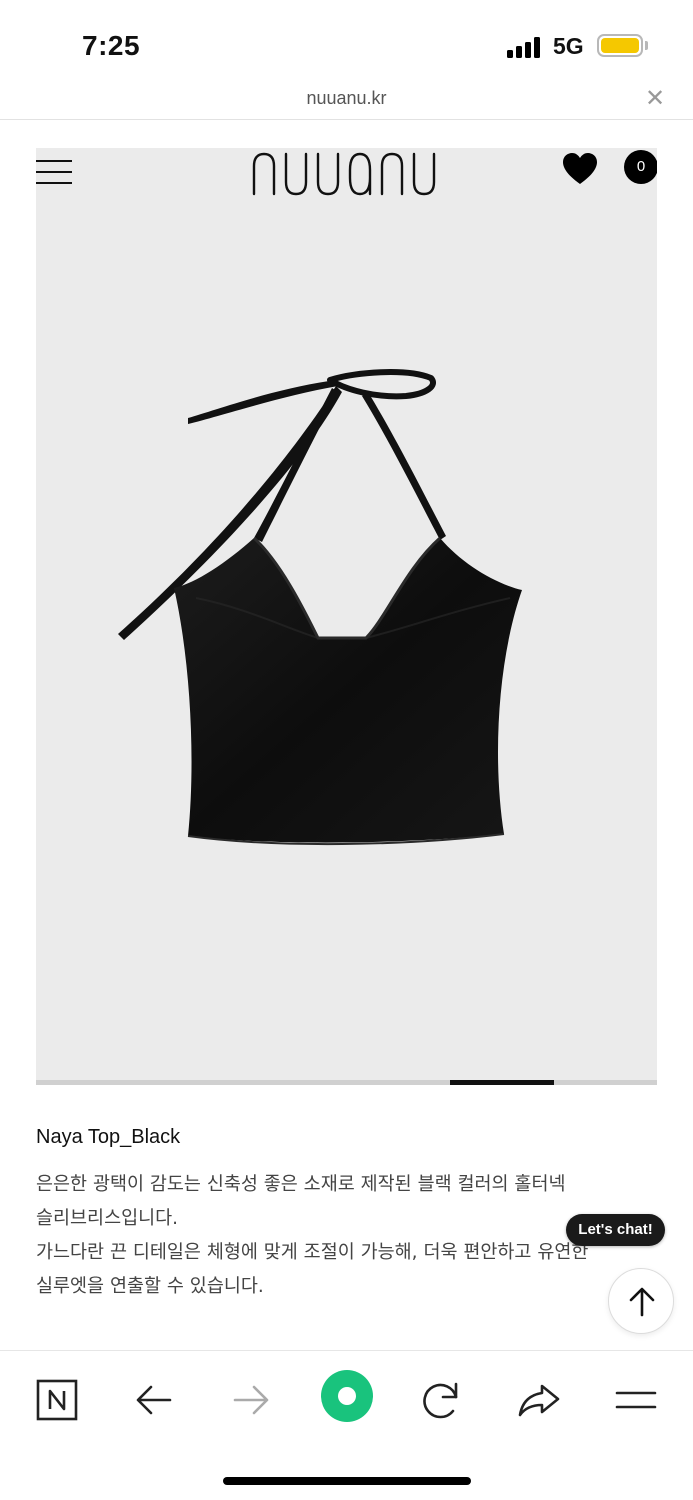 The width and height of the screenshot is (693, 1500). Describe the element at coordinates (539, 1400) in the screenshot. I see `share-icon` at that location.